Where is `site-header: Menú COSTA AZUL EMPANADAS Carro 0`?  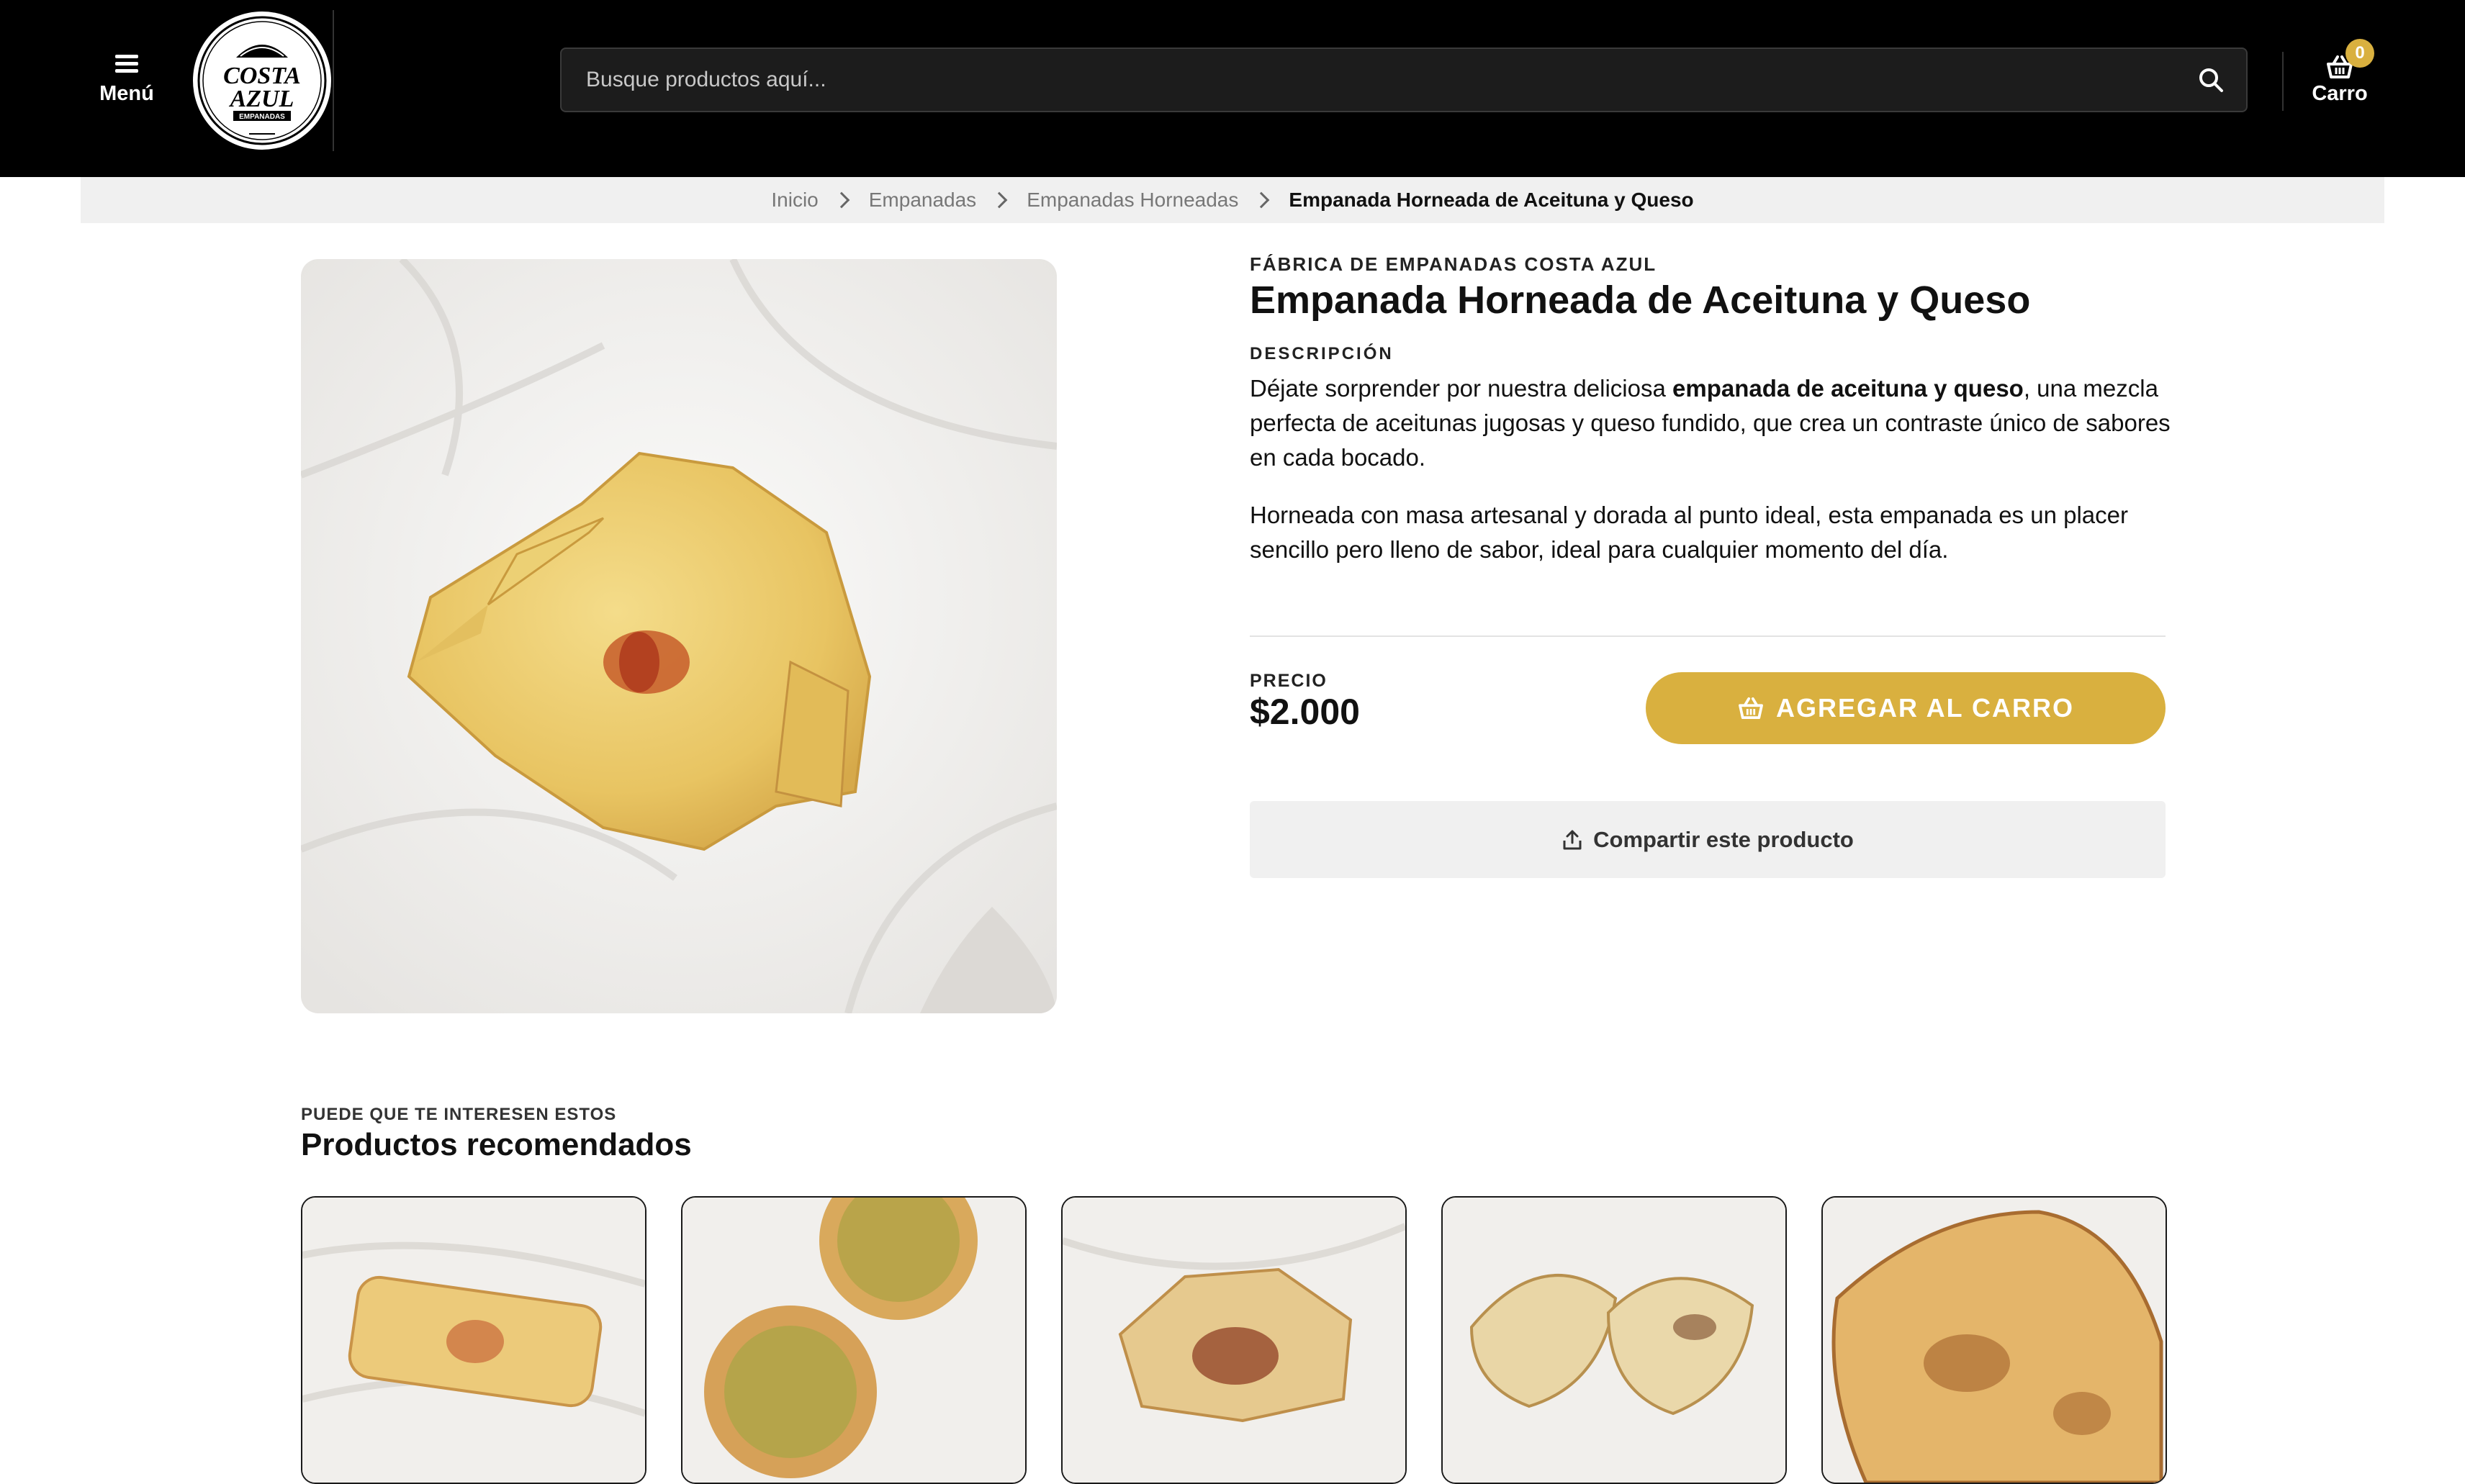 site-header: Menú COSTA AZUL EMPANADAS Carro 0 is located at coordinates (1232, 88).